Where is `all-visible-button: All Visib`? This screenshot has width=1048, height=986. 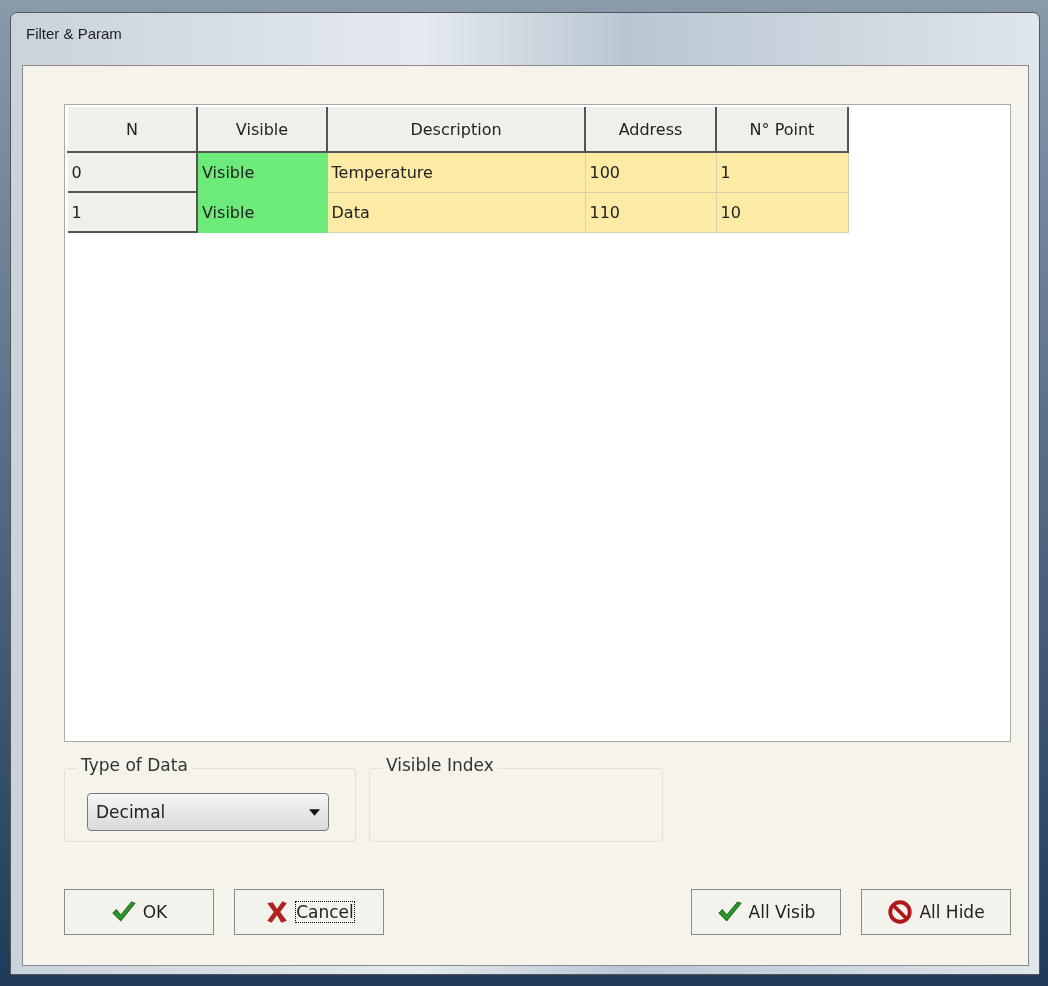
all-visible-button: All Visib is located at coordinates (766, 912).